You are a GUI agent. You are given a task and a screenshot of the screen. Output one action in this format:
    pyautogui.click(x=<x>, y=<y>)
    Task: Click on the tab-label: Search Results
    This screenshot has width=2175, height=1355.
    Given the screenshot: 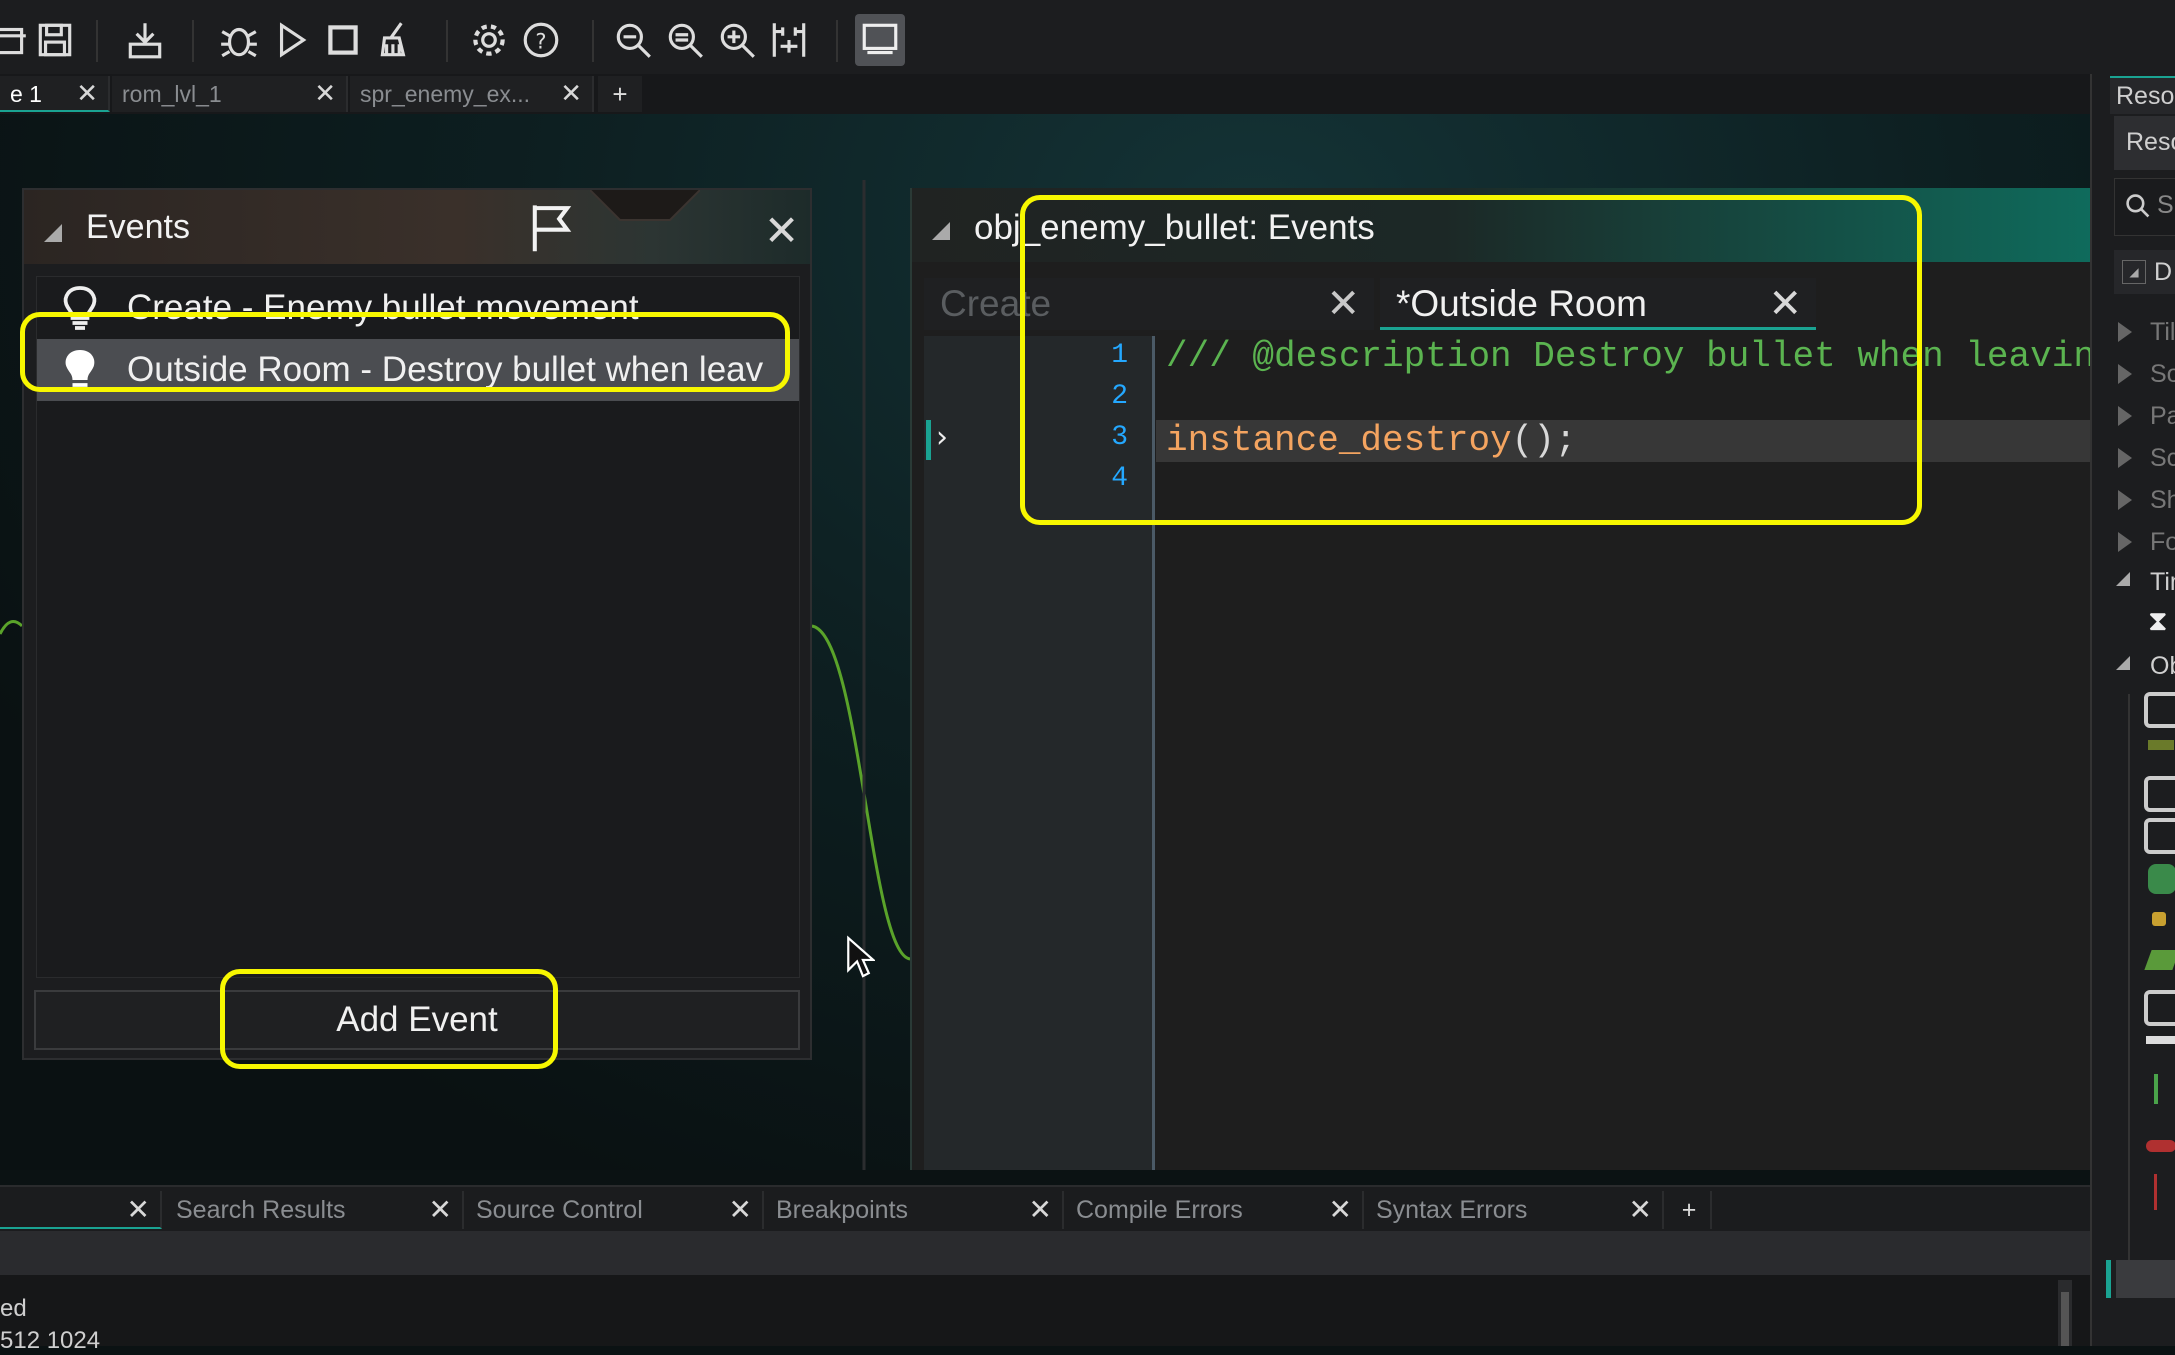 What is the action you would take?
    pyautogui.click(x=261, y=1210)
    